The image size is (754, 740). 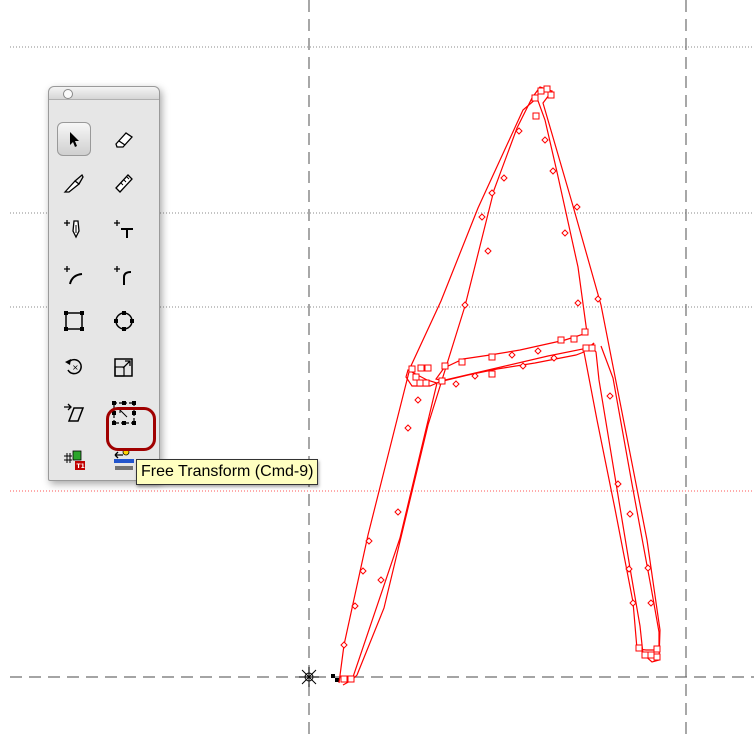 I want to click on ruler-icon, so click(x=124, y=183).